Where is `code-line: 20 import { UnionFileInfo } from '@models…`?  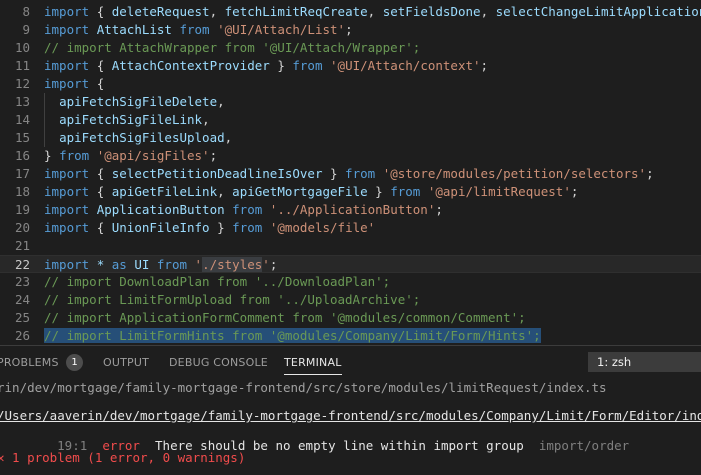 code-line: 20 import { UnionFileInfo } from '@models… is located at coordinates (350, 228).